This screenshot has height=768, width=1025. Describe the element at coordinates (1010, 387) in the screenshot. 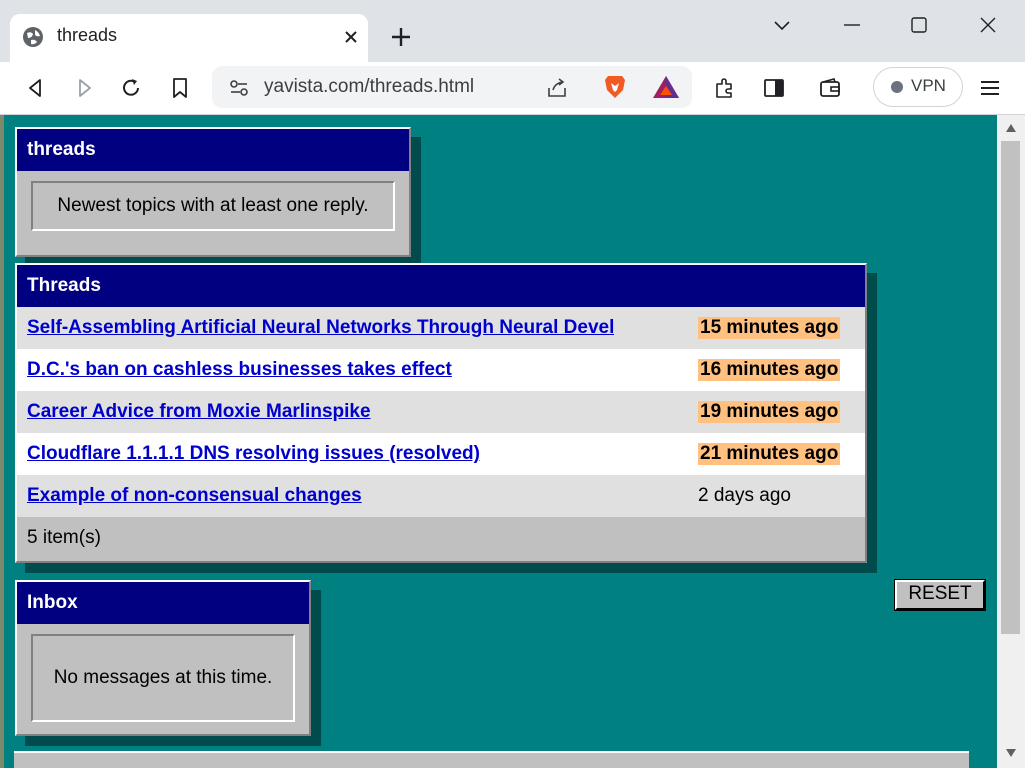

I see `scrollbar-thumb` at that location.